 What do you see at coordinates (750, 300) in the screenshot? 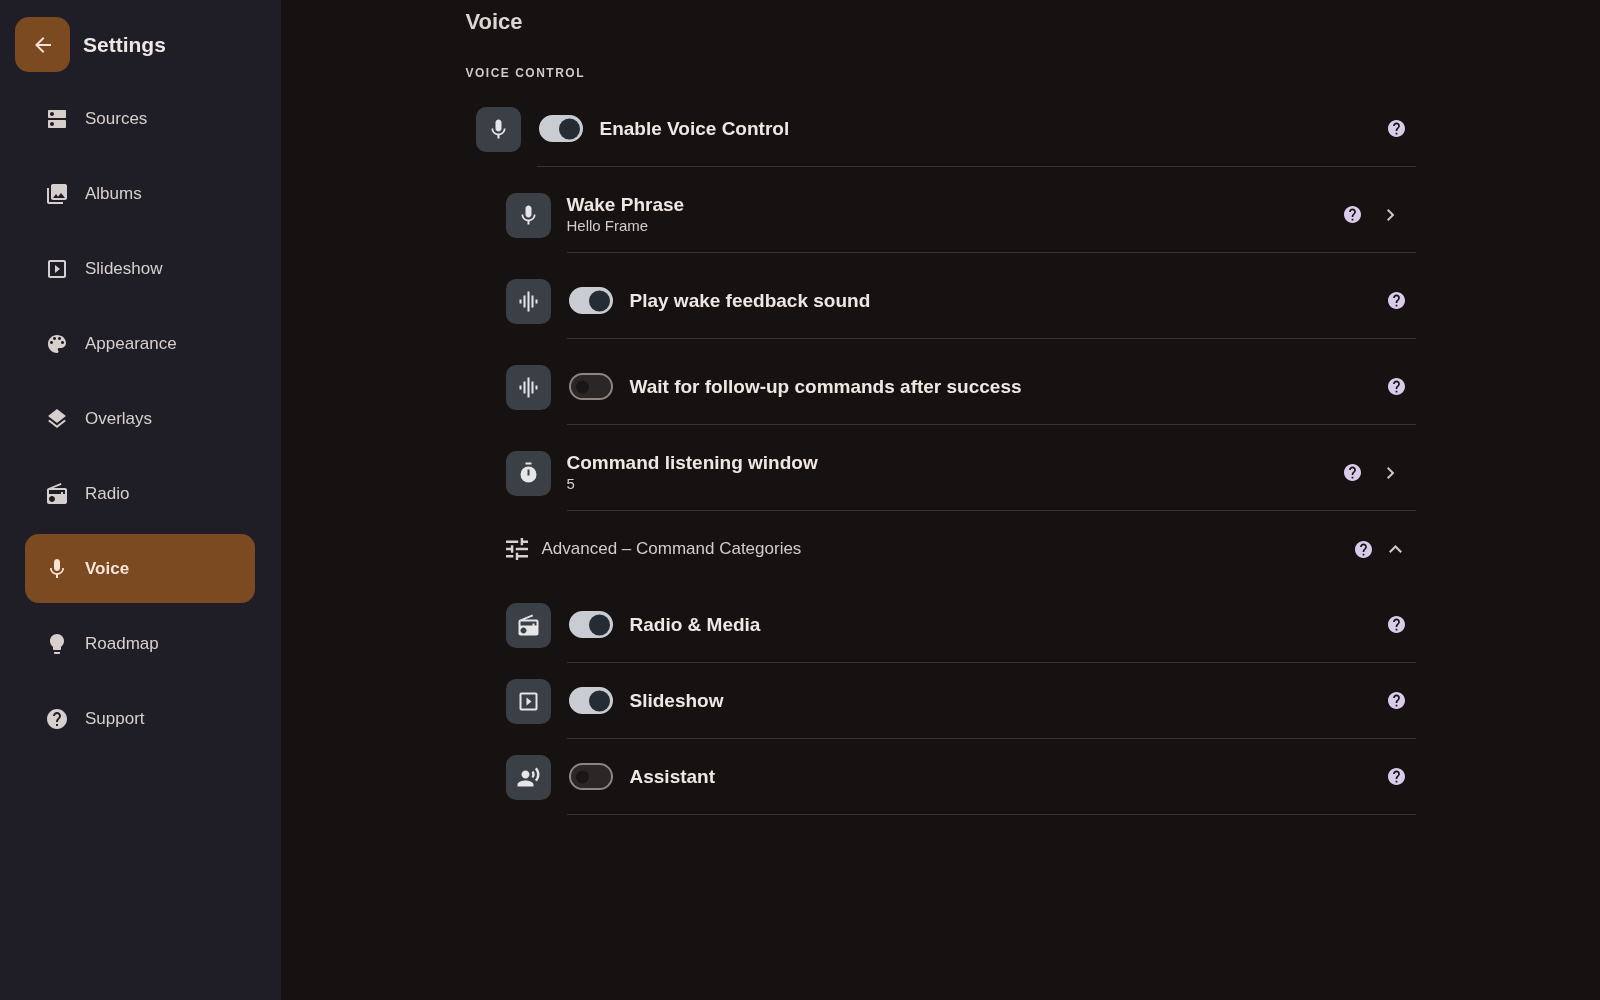
I see `setting-label: Play wake feedback sound` at bounding box center [750, 300].